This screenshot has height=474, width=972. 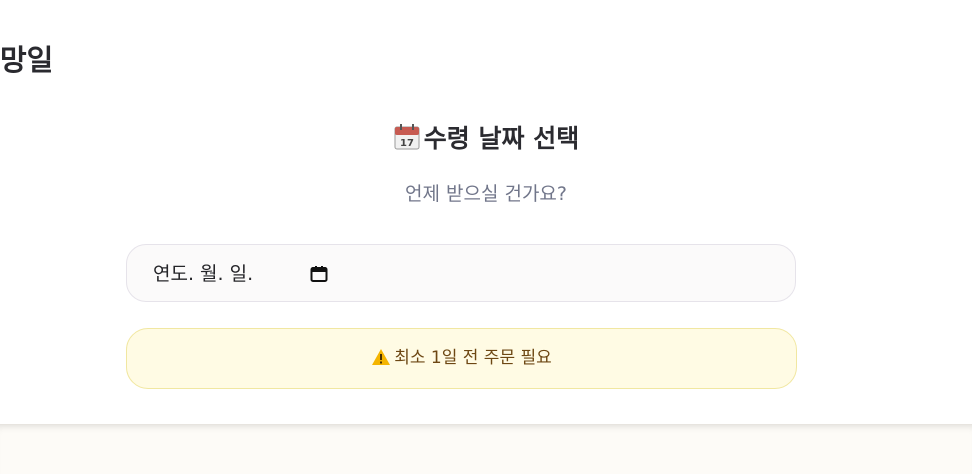 I want to click on section-subtitle: 언제 받으실 건가요?, so click(x=485, y=194).